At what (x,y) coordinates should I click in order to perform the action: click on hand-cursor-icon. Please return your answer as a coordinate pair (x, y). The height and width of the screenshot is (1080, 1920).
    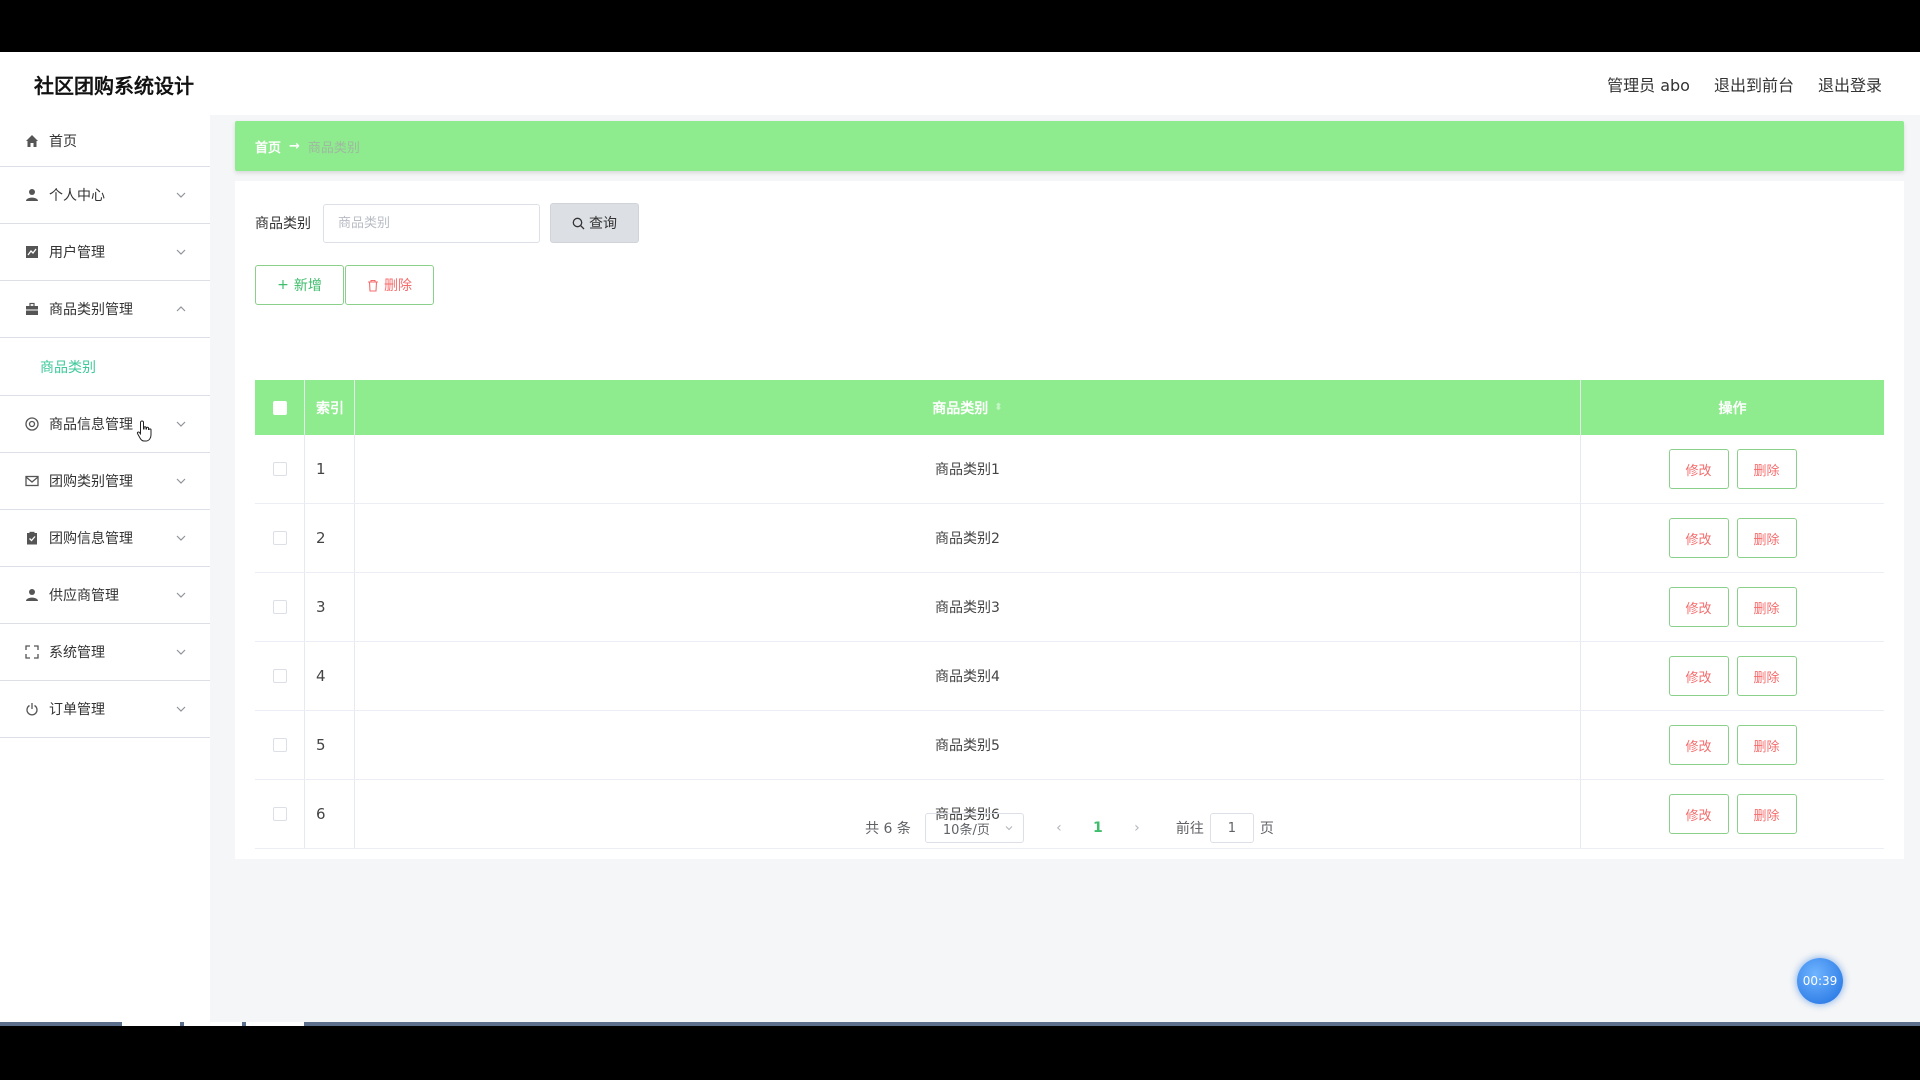
    Looking at the image, I should click on (144, 431).